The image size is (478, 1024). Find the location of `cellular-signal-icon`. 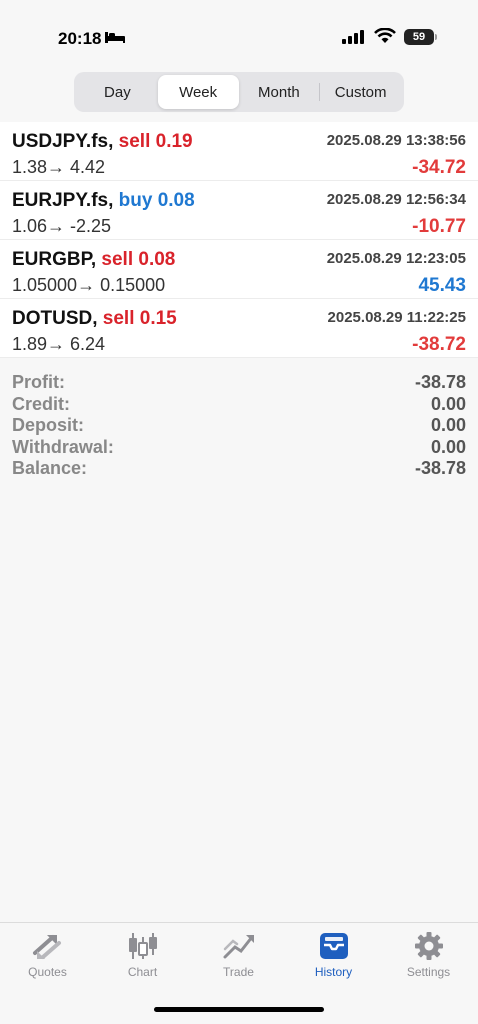

cellular-signal-icon is located at coordinates (353, 37).